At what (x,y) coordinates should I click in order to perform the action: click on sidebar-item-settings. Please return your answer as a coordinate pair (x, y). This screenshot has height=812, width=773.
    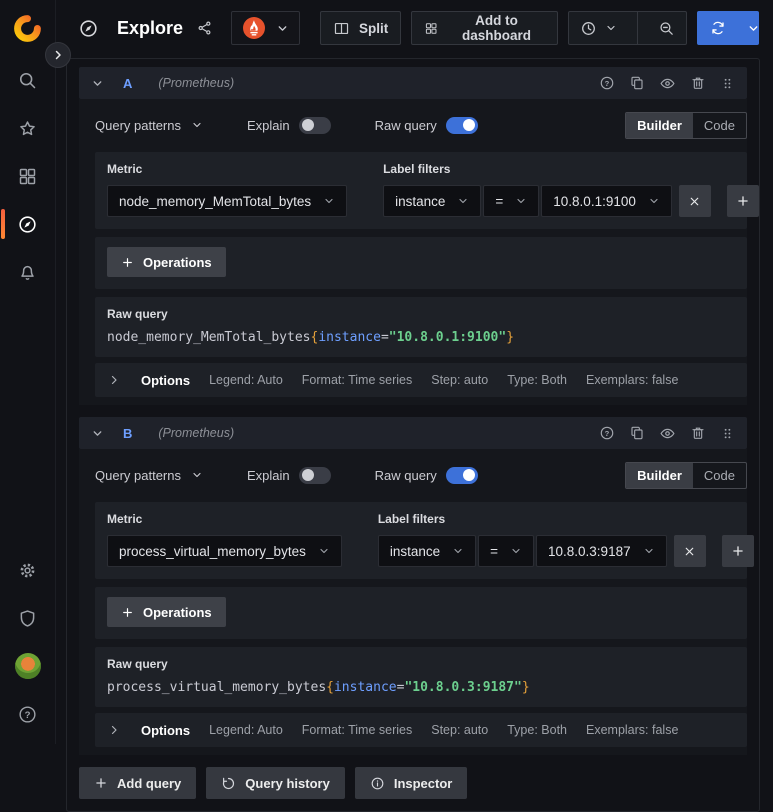
    Looking at the image, I should click on (28, 570).